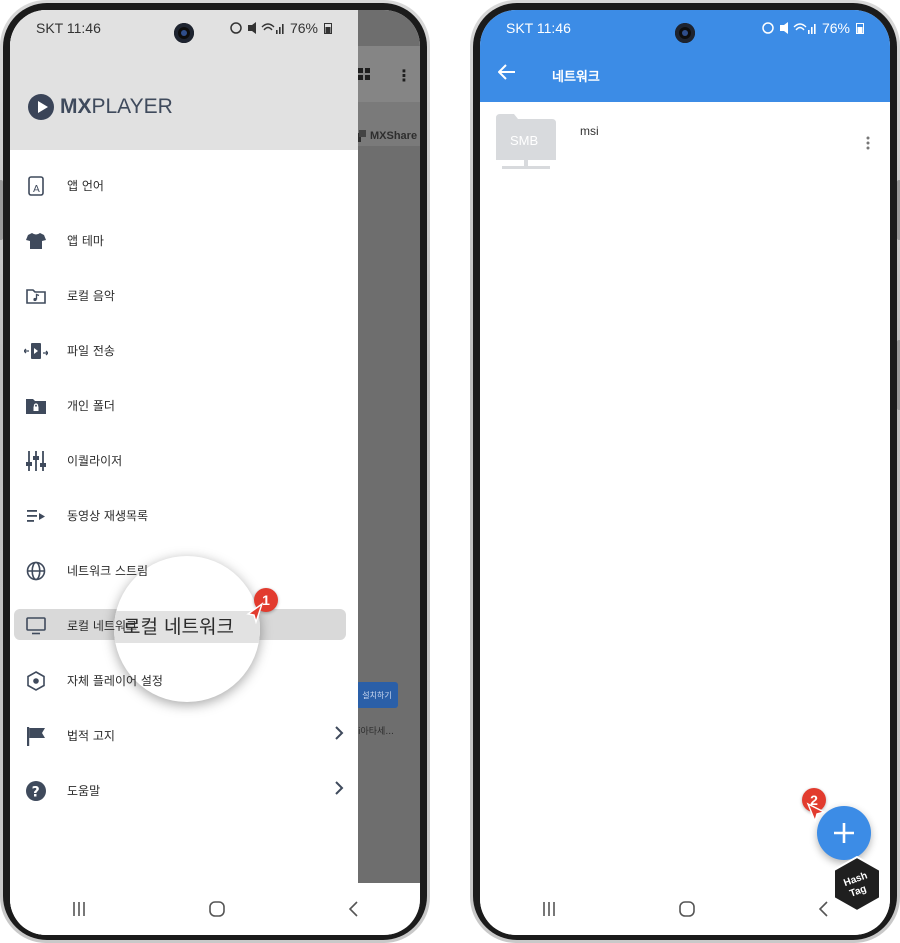 This screenshot has width=900, height=943. What do you see at coordinates (184, 240) in the screenshot?
I see `menu-item-app-theme: 앱 테마` at bounding box center [184, 240].